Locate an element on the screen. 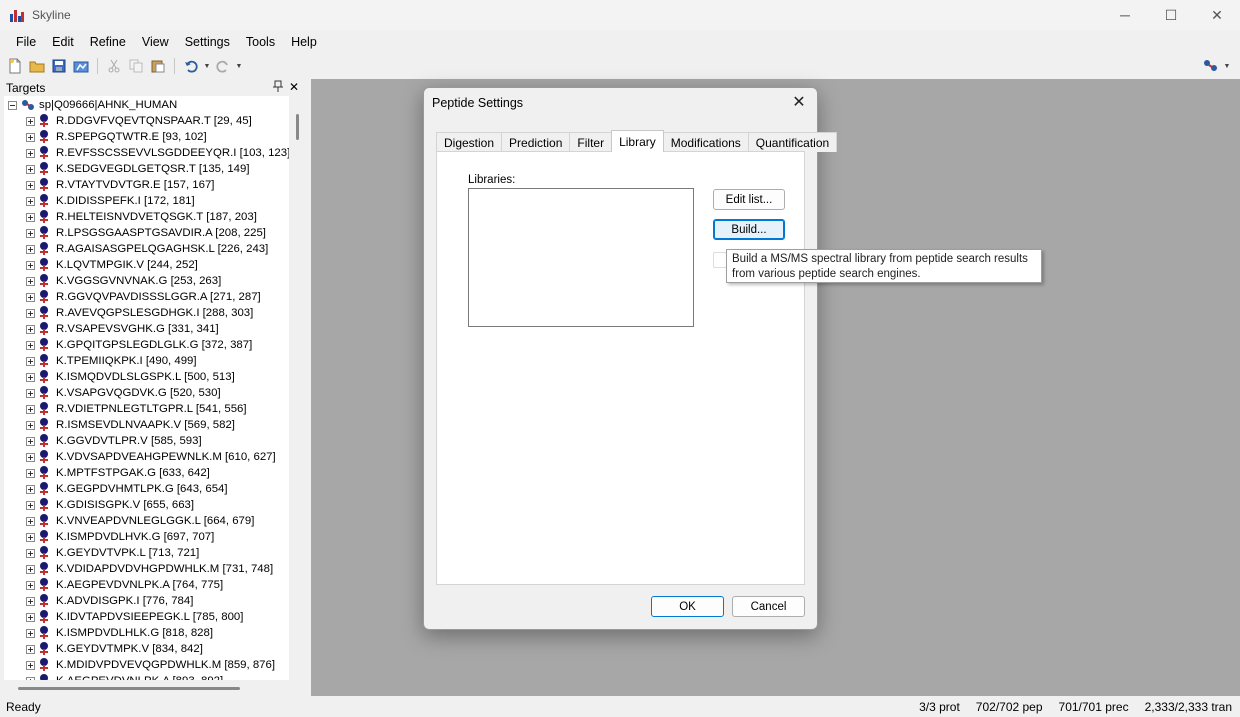  peptide-node: R.VTAYTVDVTGR.E [157, 167] is located at coordinates (120, 185).